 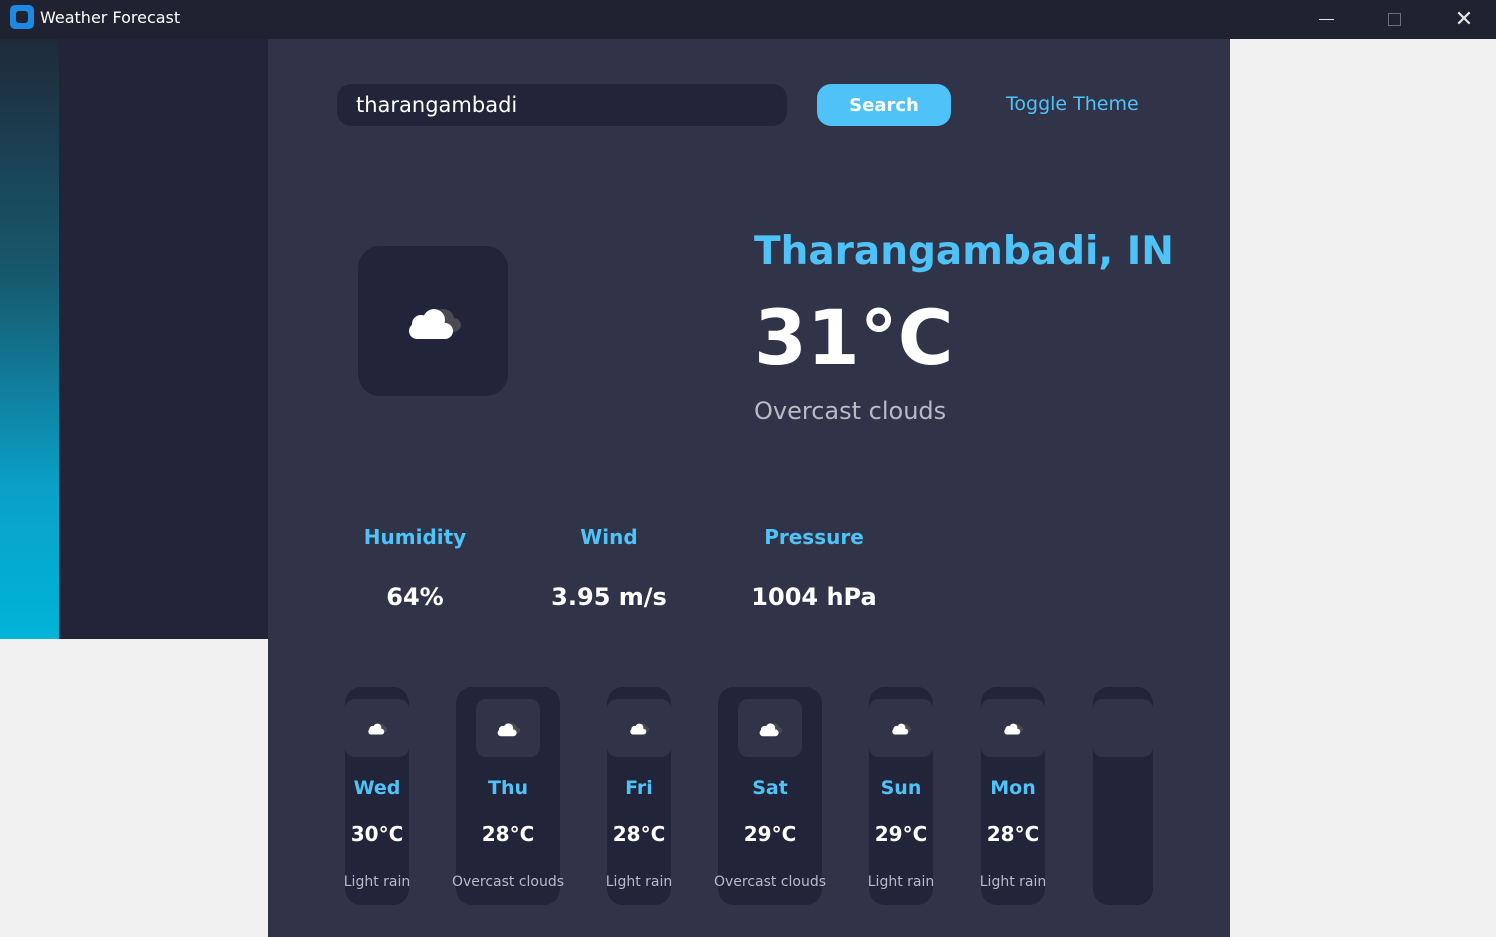 What do you see at coordinates (507, 788) in the screenshot?
I see `forecast-day: Thu` at bounding box center [507, 788].